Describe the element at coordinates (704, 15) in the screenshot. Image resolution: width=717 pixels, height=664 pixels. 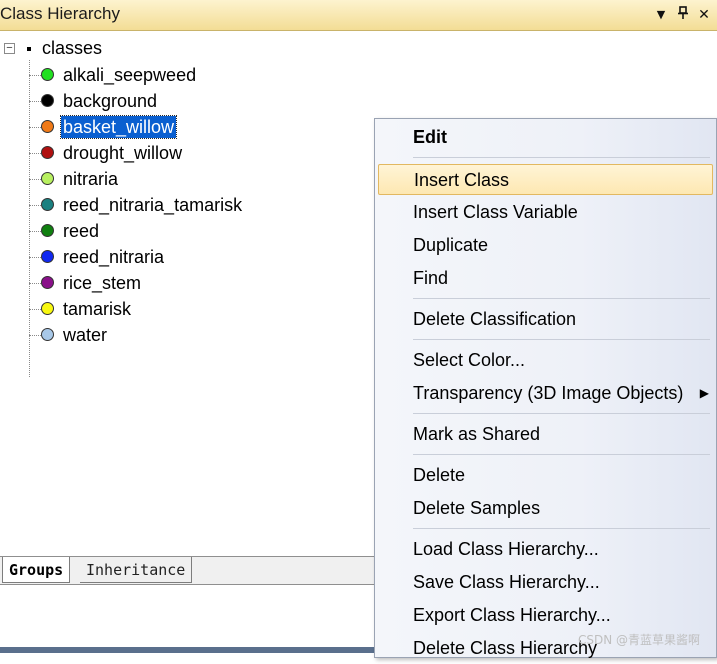
I see `close-icon: ✕` at that location.